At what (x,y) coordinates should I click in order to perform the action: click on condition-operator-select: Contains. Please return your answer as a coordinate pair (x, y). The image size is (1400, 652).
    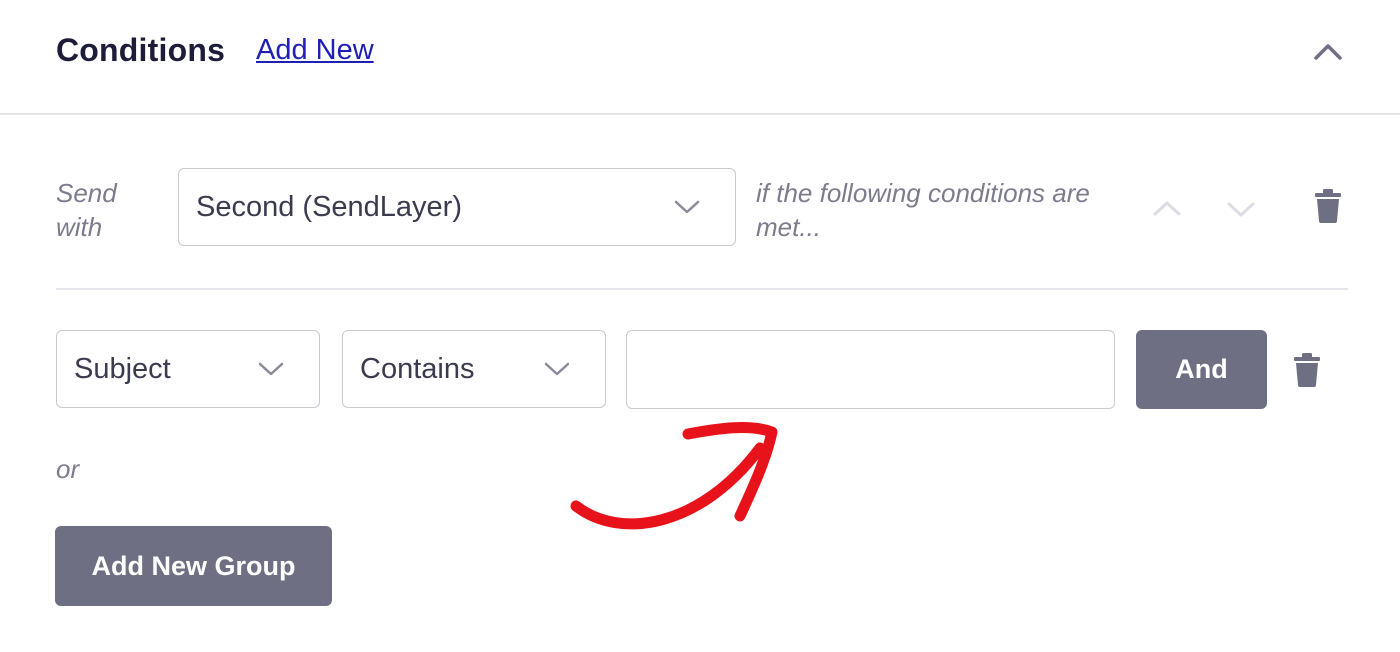
    Looking at the image, I should click on (474, 369).